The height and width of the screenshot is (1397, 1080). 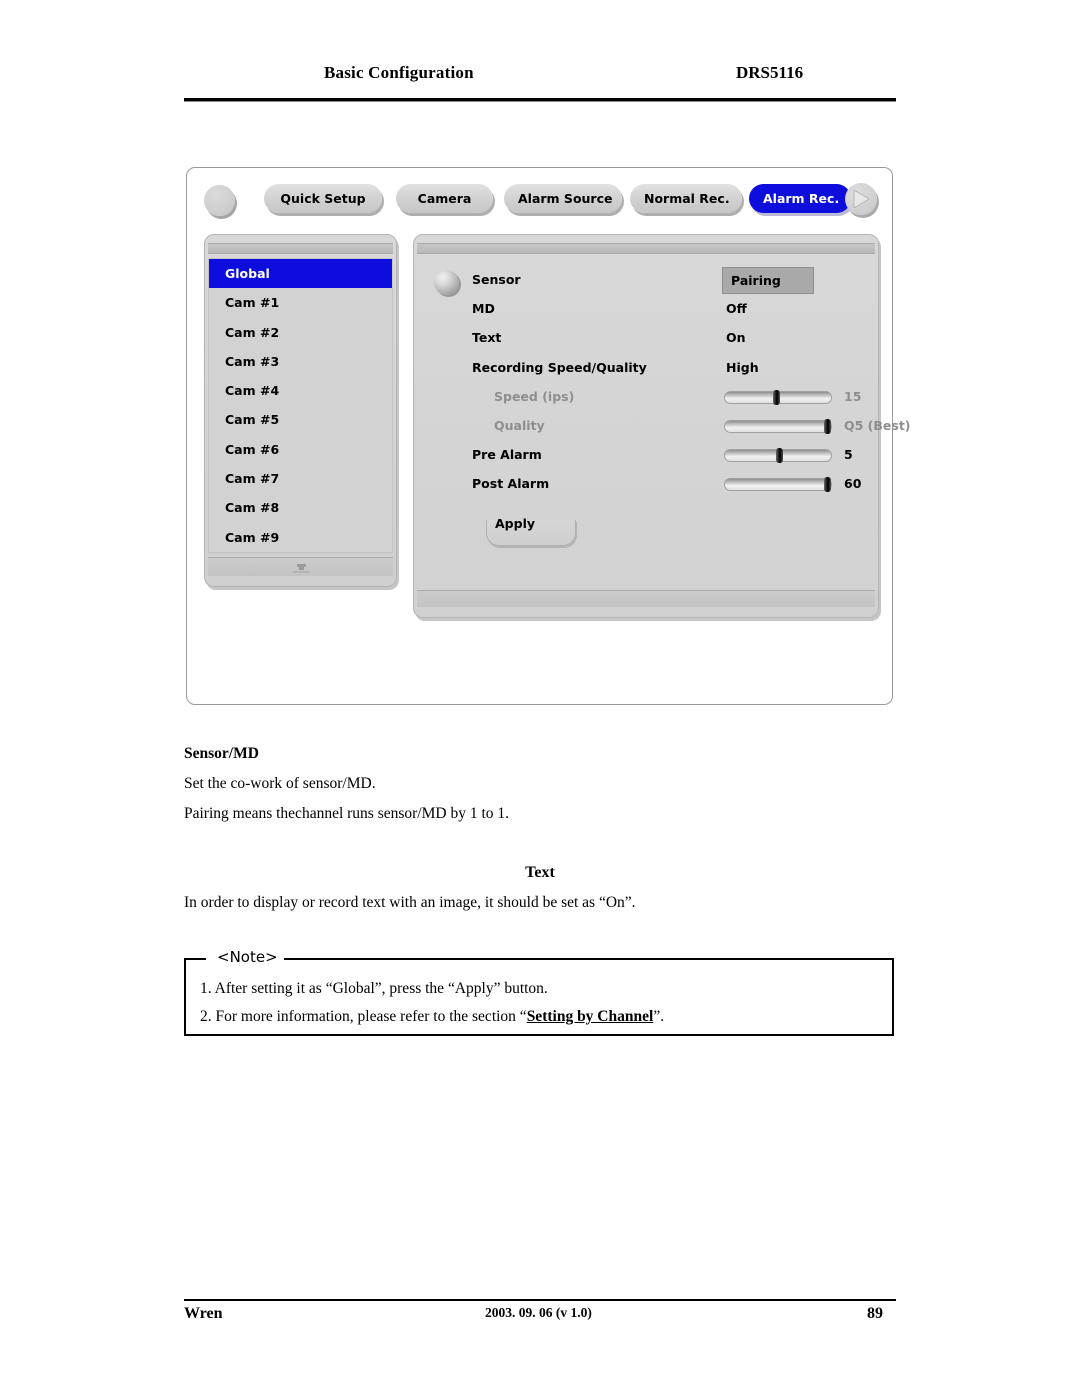 What do you see at coordinates (590, 1016) in the screenshot?
I see `note-line-2-bold: Setting by Channel` at bounding box center [590, 1016].